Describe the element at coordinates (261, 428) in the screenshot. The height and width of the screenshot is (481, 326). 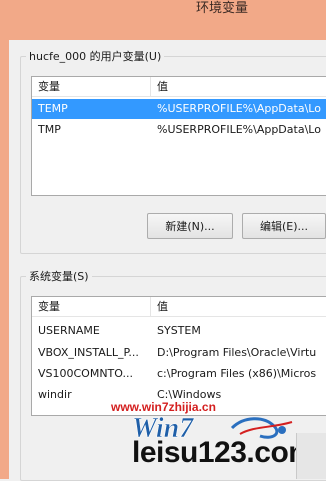
I see `watermark-swirl-icon` at that location.